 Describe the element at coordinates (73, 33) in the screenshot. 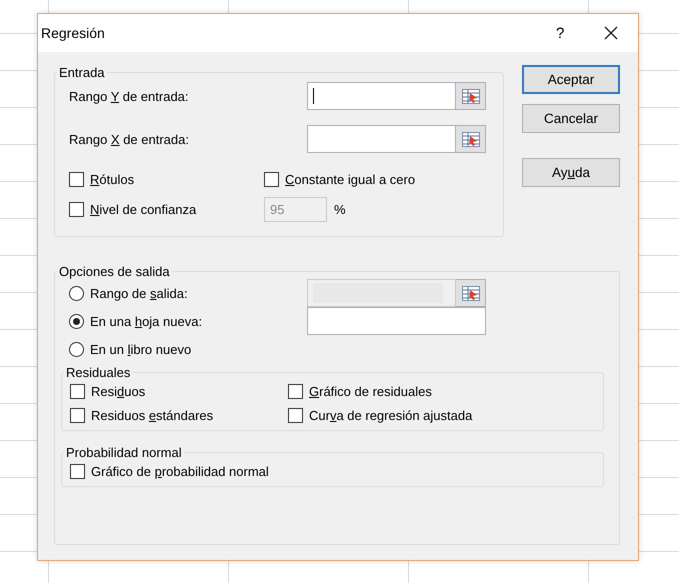

I see `window-title: Regresión` at that location.